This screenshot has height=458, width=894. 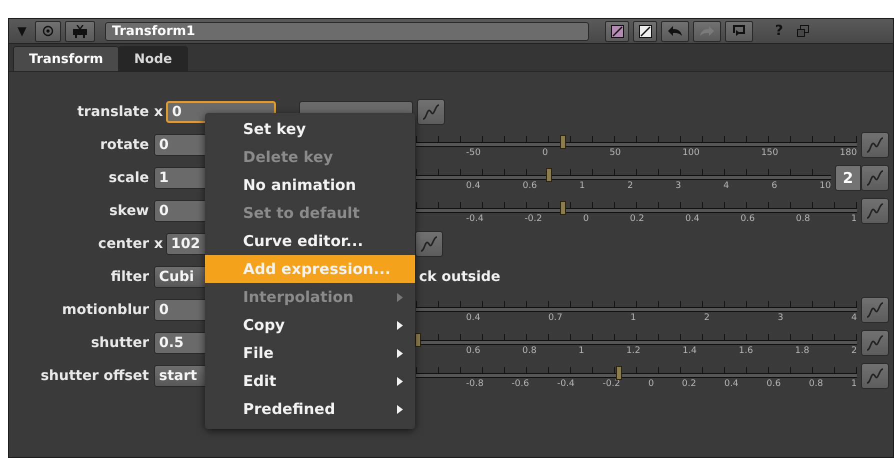 I want to click on redo-icon, so click(x=707, y=31).